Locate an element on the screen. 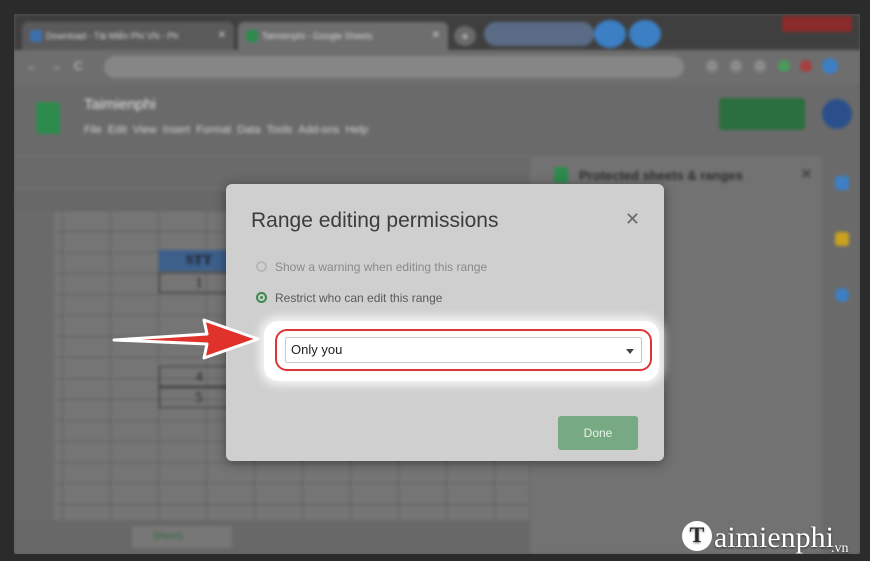 The image size is (870, 561). close-icon: ✕ is located at coordinates (632, 219).